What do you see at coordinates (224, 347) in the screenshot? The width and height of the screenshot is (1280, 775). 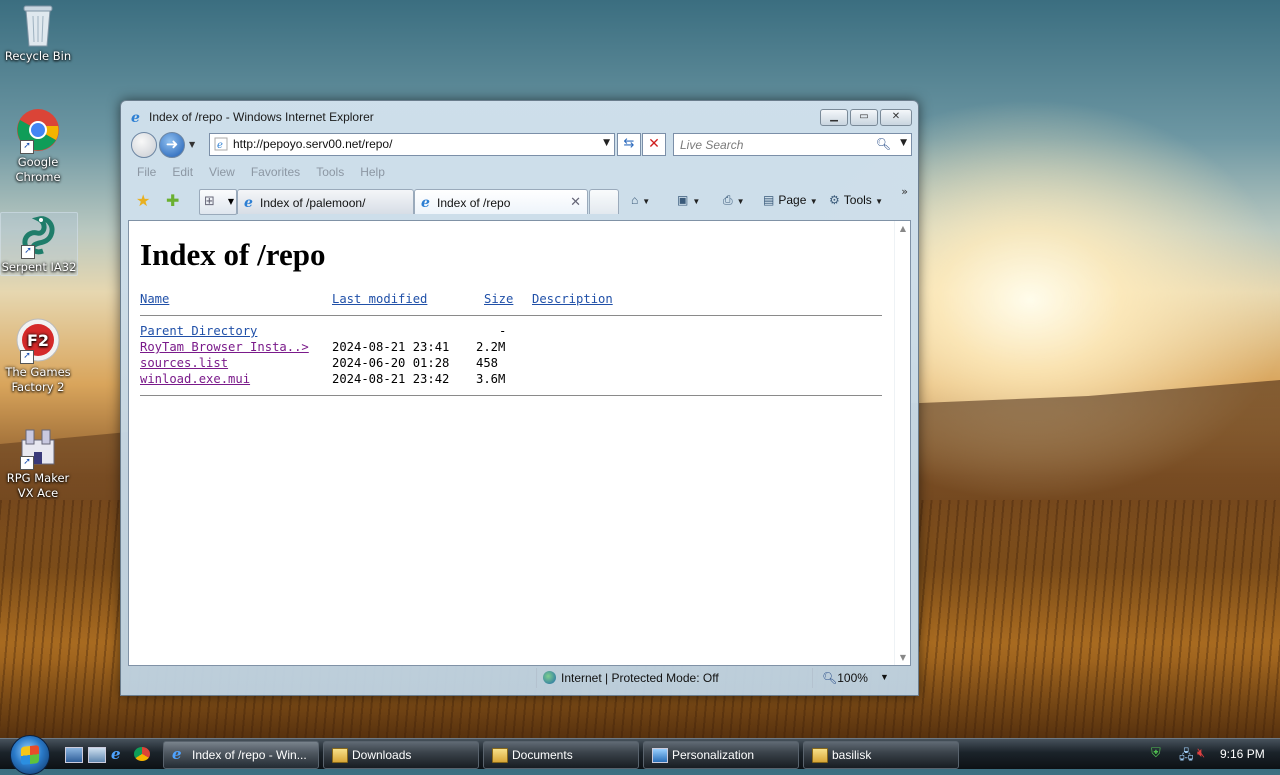 I see `file-link: RoyTam Browser Insta..>` at bounding box center [224, 347].